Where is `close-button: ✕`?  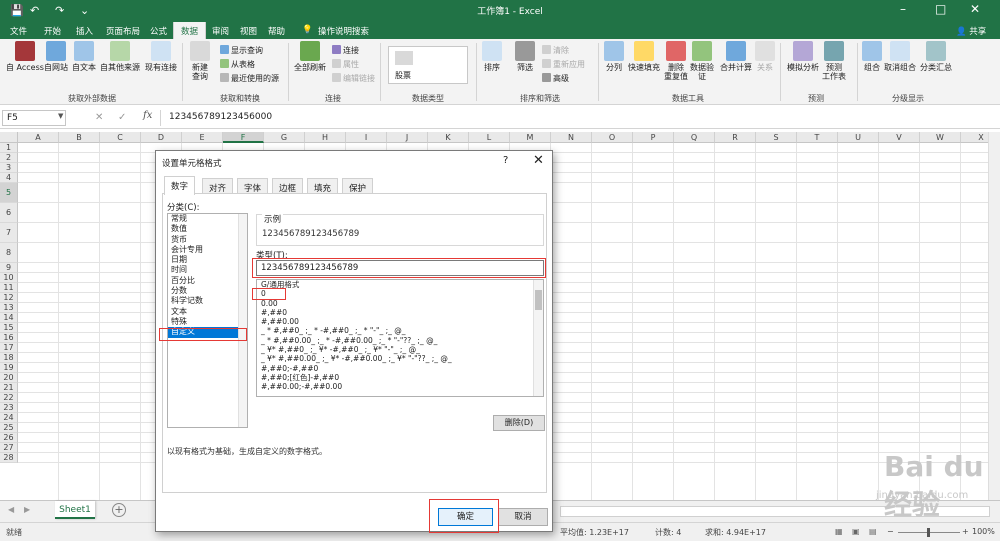 close-button: ✕ is located at coordinates (975, 9).